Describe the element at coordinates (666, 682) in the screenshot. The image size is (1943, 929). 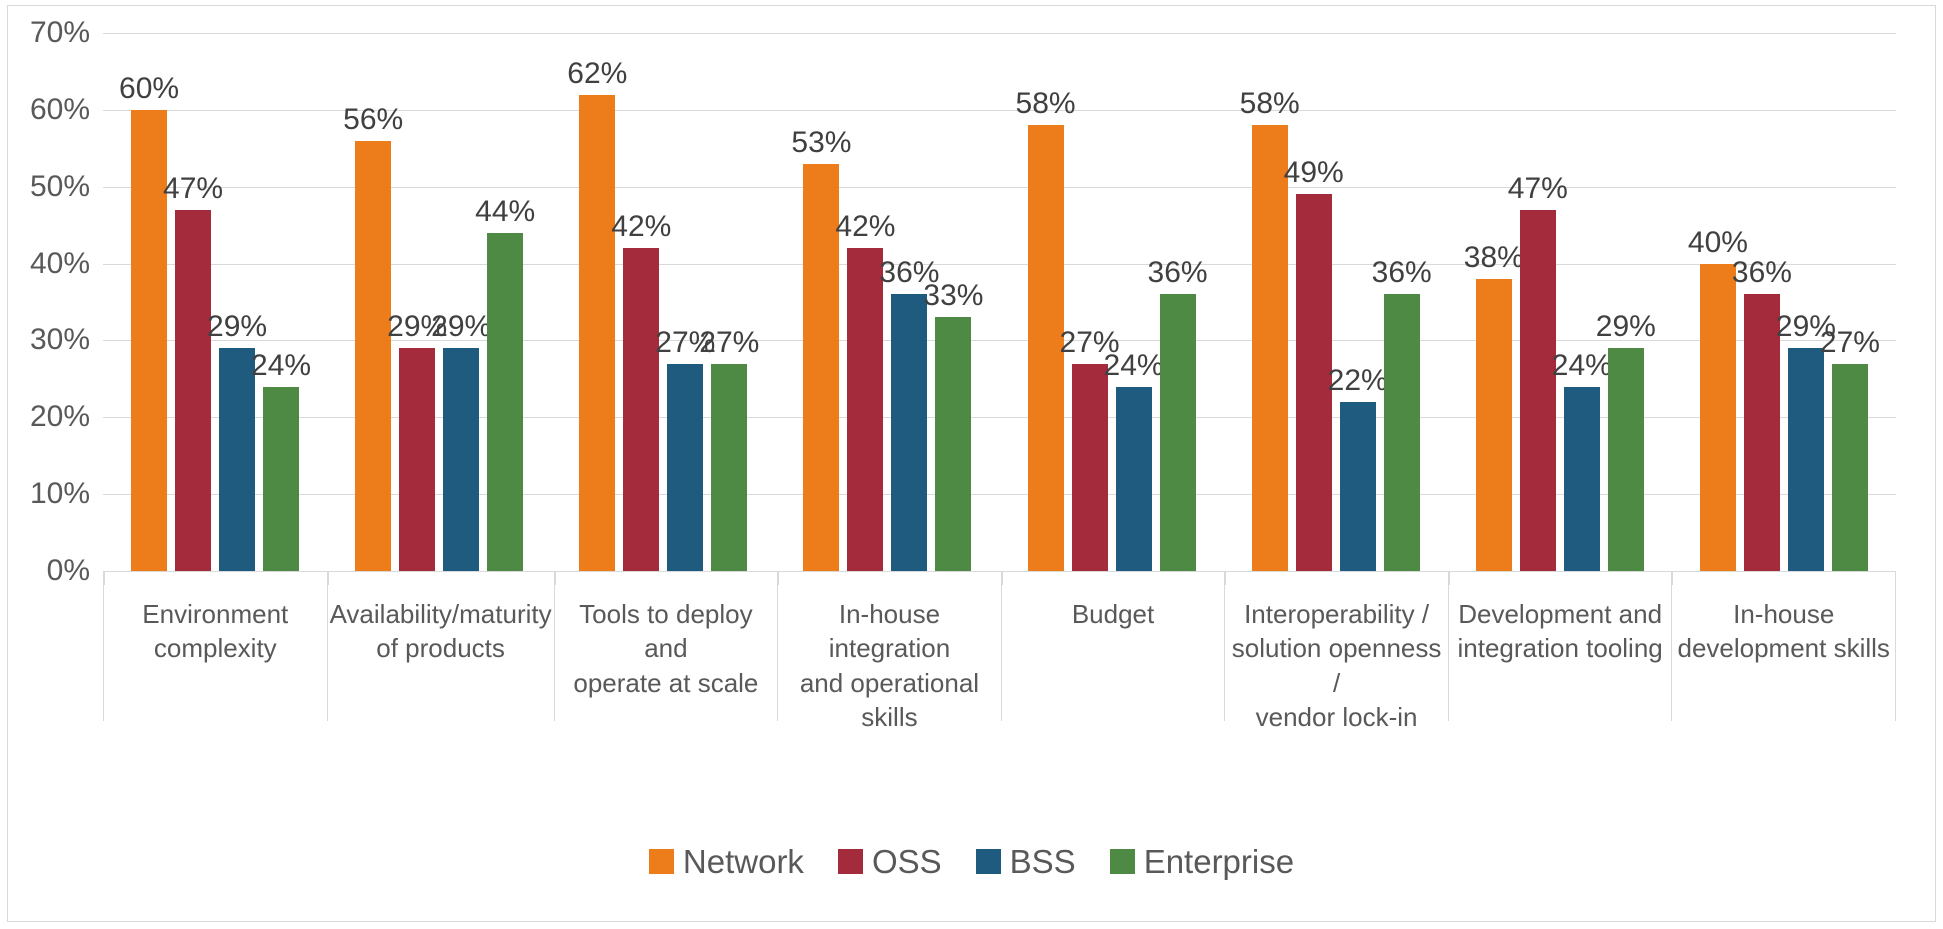
I see `category-label-line: operate at scale` at that location.